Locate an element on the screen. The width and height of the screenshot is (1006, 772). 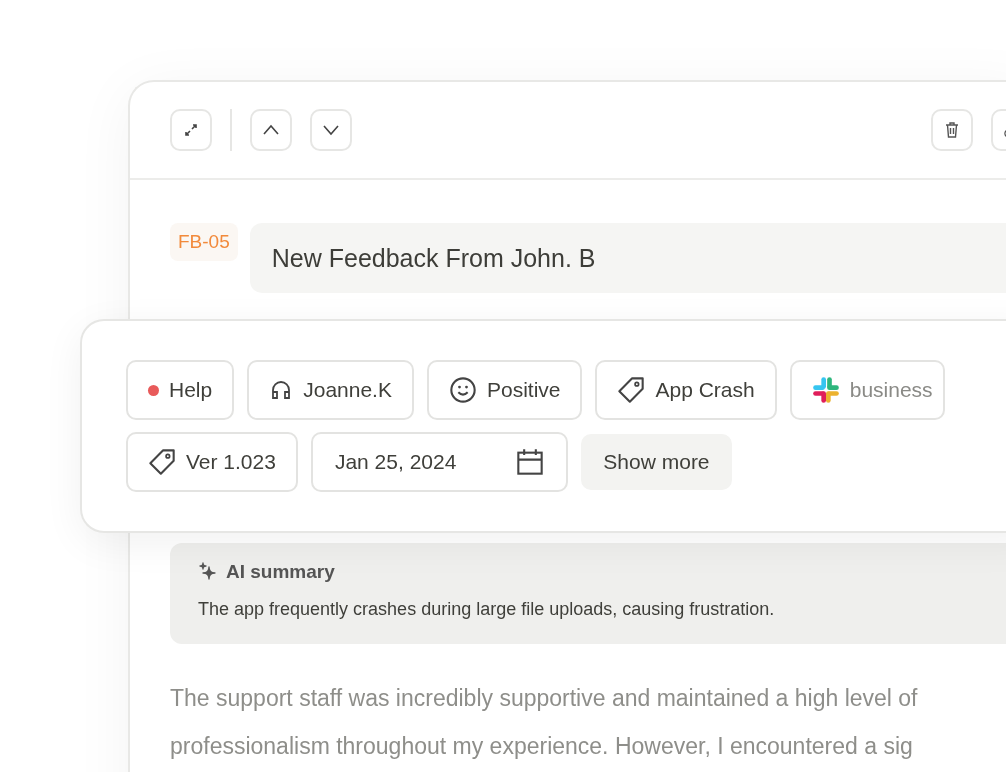
calendar-icon is located at coordinates (530, 462).